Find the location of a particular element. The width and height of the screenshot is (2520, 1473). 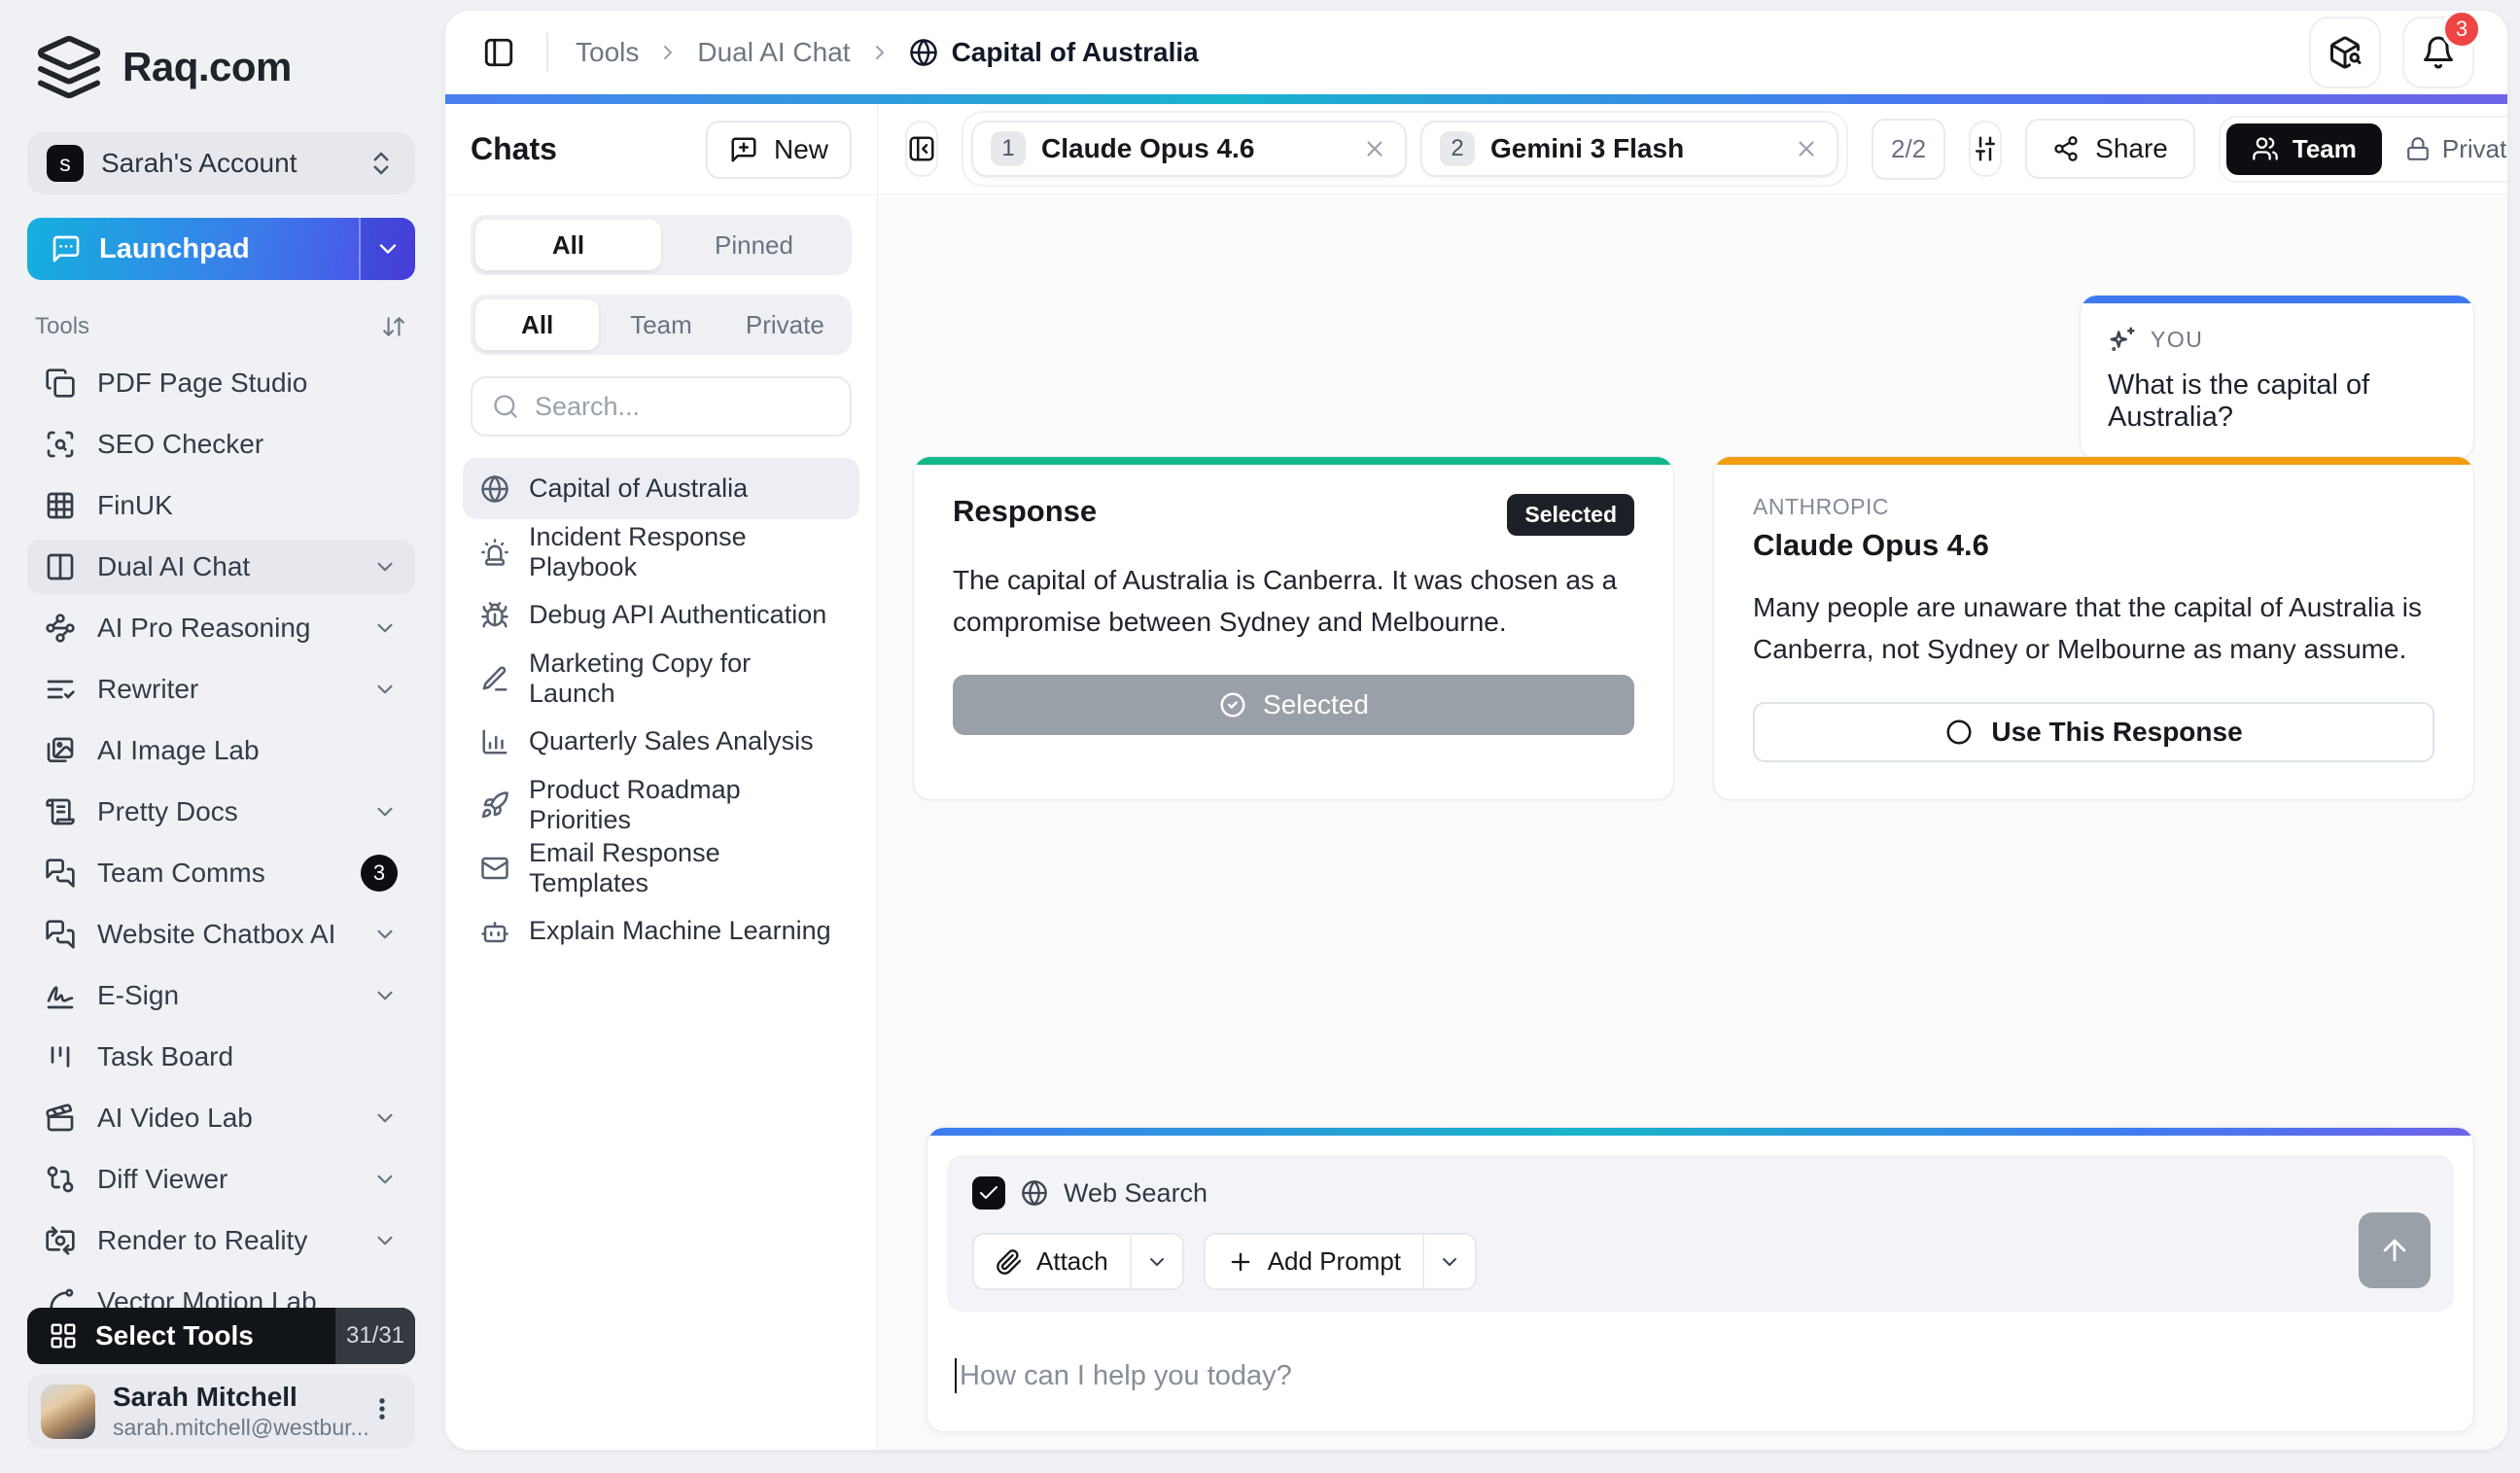

breadcrumb-page-title: Capital of Australia is located at coordinates (1075, 52).